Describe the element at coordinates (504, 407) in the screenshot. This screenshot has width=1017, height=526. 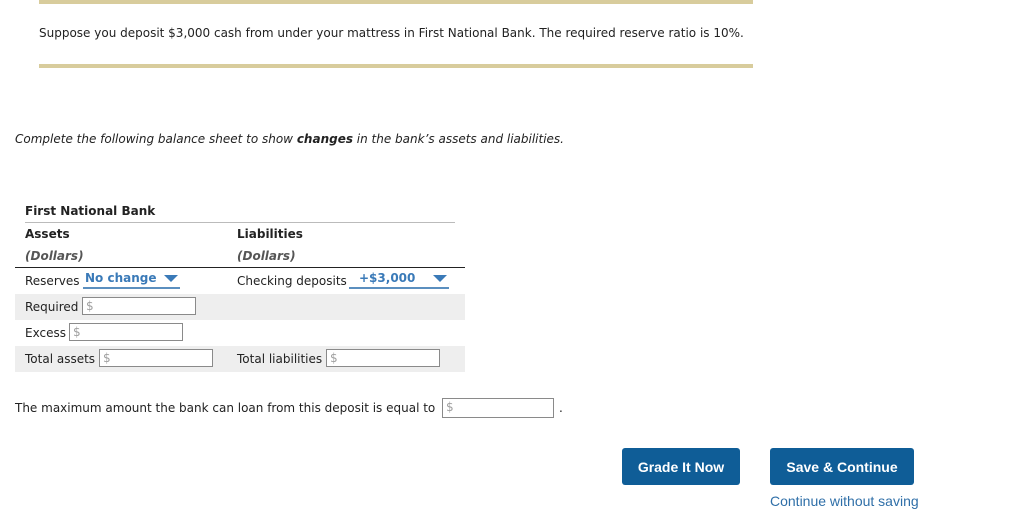
I see `loan-amount-input` at that location.